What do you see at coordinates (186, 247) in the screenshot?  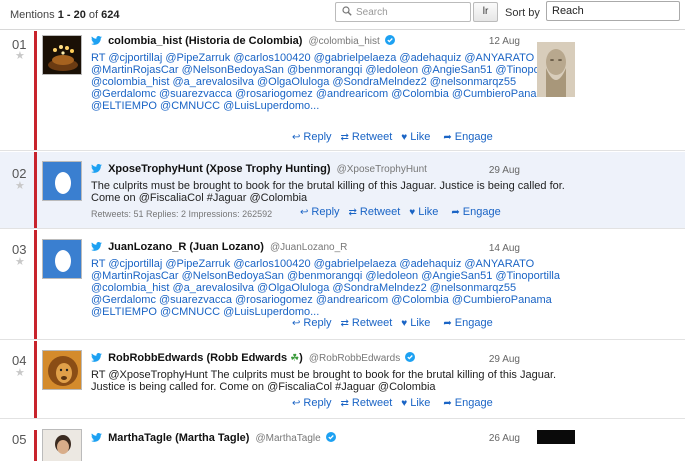 I see `author-name: JuanLozano_R (Juan Lozano)` at bounding box center [186, 247].